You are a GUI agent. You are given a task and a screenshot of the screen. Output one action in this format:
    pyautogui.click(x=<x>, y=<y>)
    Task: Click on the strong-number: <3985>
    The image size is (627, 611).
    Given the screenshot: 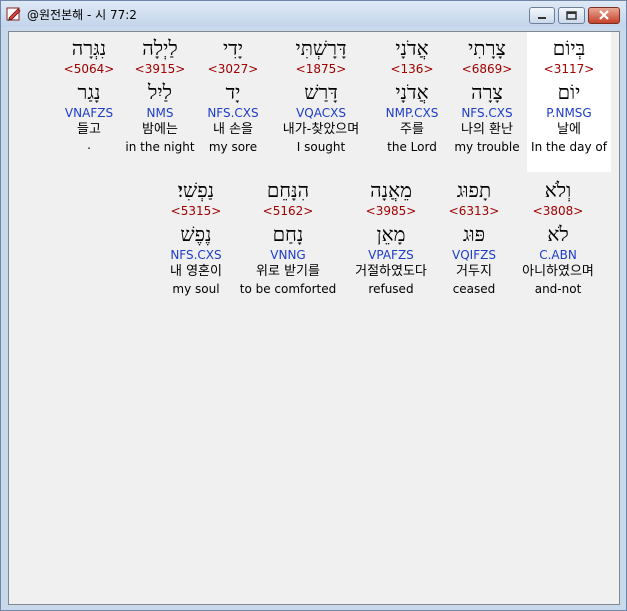 What is the action you would take?
    pyautogui.click(x=391, y=211)
    